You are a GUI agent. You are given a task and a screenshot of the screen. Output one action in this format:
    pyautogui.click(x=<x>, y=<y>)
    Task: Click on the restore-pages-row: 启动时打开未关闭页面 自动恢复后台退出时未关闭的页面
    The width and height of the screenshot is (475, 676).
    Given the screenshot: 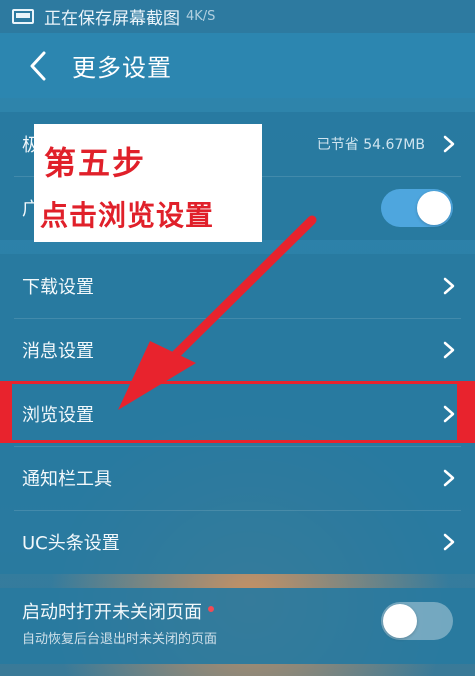 What is the action you would take?
    pyautogui.click(x=237, y=626)
    